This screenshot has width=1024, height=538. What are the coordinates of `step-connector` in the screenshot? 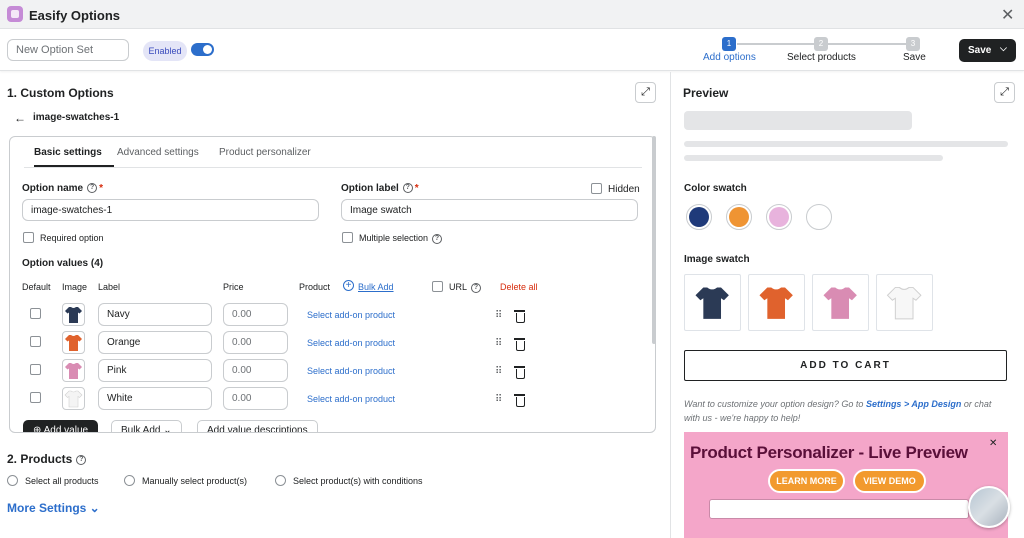 It's located at (775, 44).